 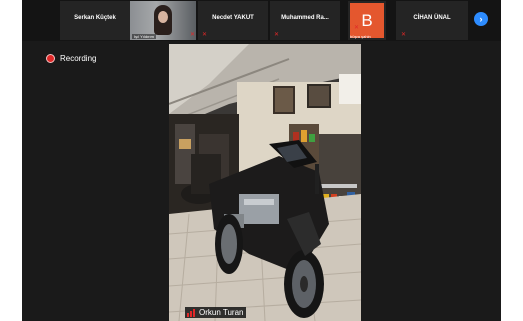 I want to click on participant-caption: Işıl Yıldırım, so click(x=144, y=36).